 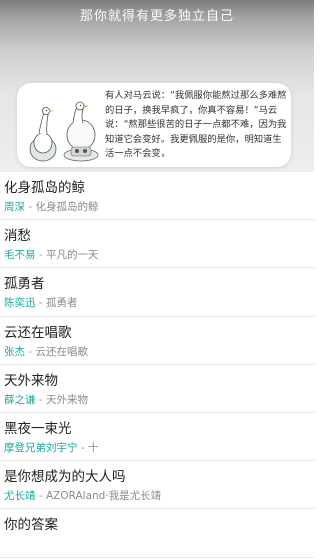 What do you see at coordinates (20, 255) in the screenshot?
I see `song-artist: 毛不易` at bounding box center [20, 255].